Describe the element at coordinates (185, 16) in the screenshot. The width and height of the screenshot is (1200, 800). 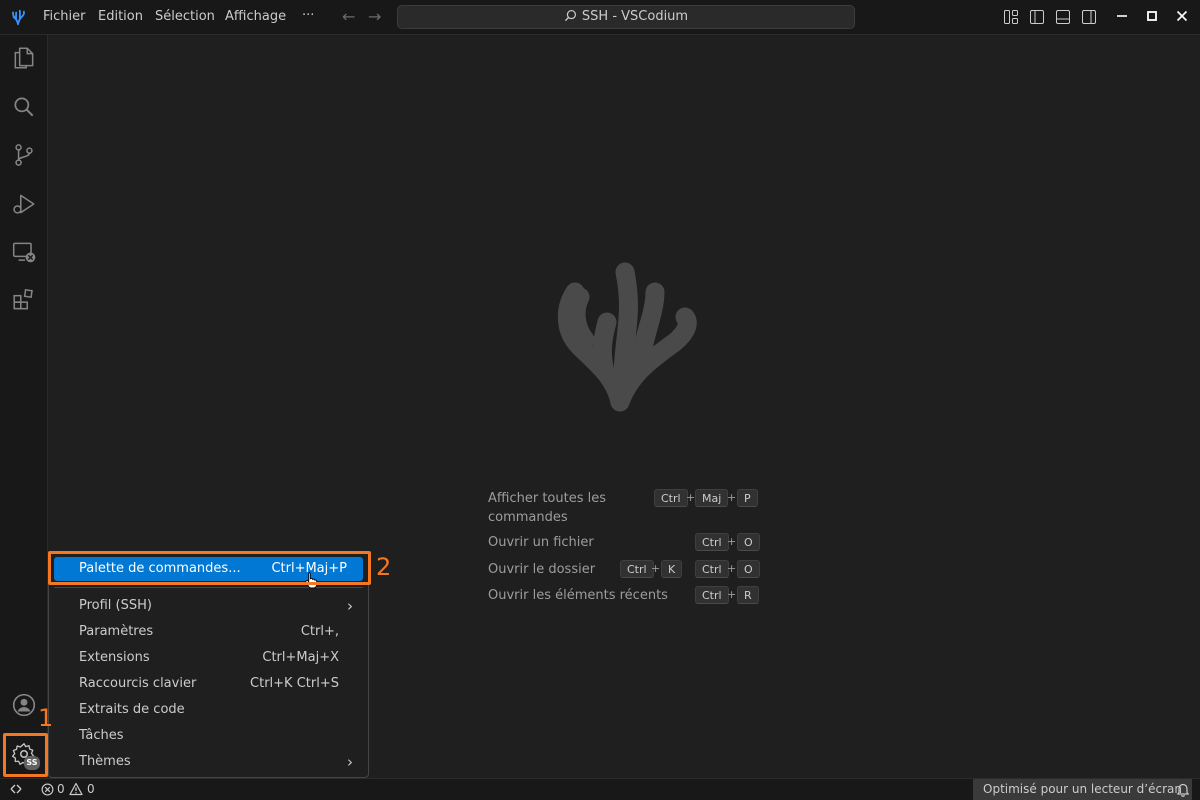
I see `menu-selection: Sélection` at that location.